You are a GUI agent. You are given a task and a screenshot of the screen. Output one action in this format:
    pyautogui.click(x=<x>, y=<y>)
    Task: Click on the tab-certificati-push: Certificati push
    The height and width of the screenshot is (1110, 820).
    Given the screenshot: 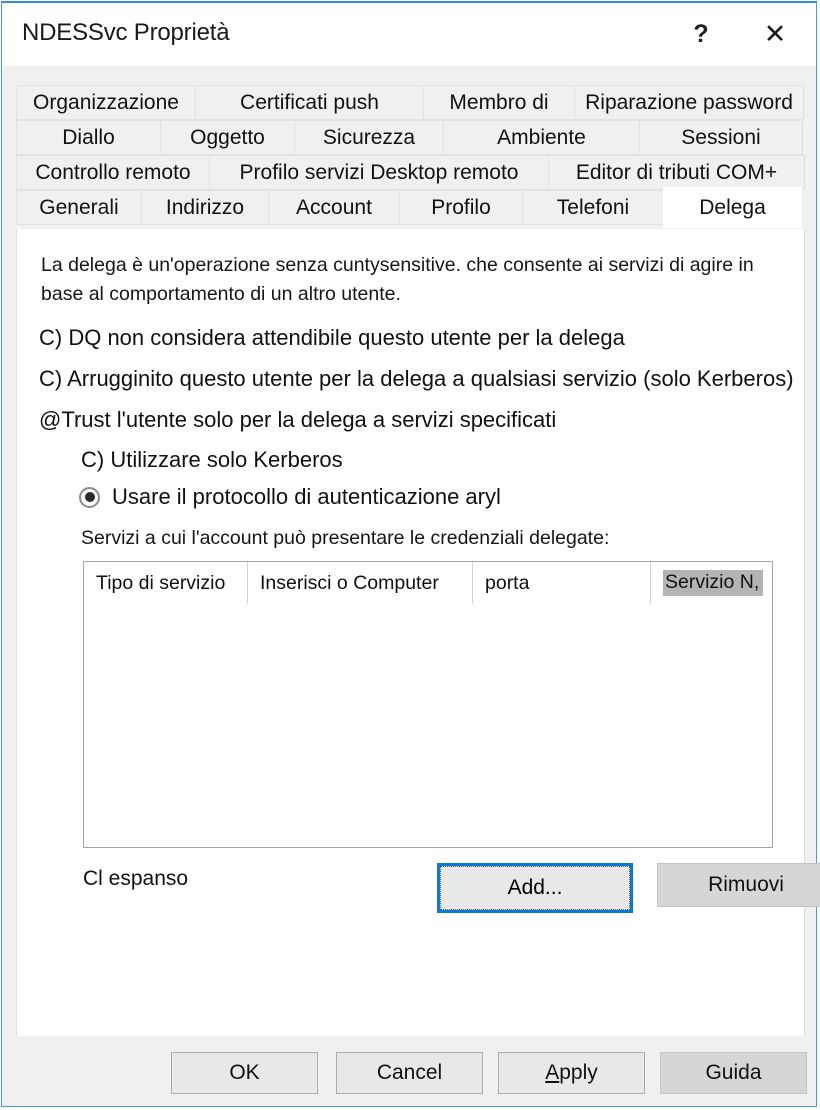 What is the action you would take?
    pyautogui.click(x=309, y=102)
    